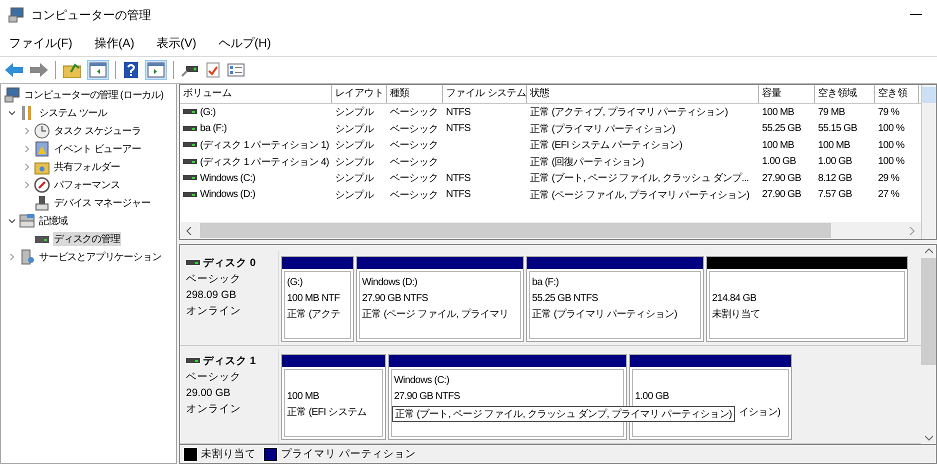 This screenshot has width=937, height=464. What do you see at coordinates (228, 178) in the screenshot?
I see `table-cell: Windows (C:)` at bounding box center [228, 178].